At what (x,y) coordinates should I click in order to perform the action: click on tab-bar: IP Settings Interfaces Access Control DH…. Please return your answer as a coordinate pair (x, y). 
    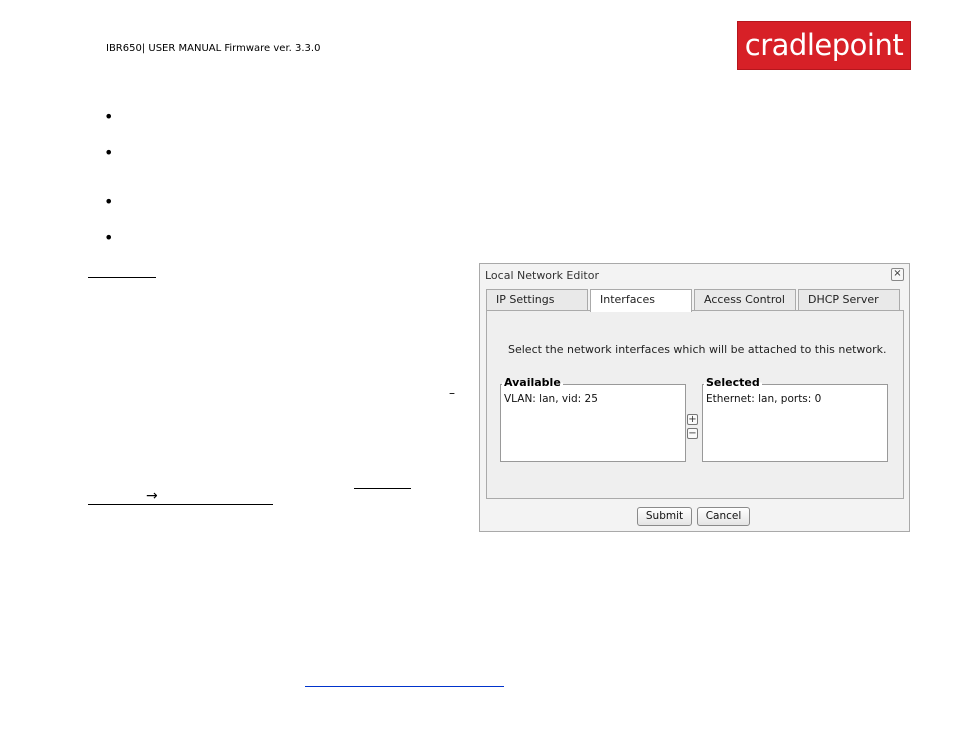
    Looking at the image, I should click on (695, 300).